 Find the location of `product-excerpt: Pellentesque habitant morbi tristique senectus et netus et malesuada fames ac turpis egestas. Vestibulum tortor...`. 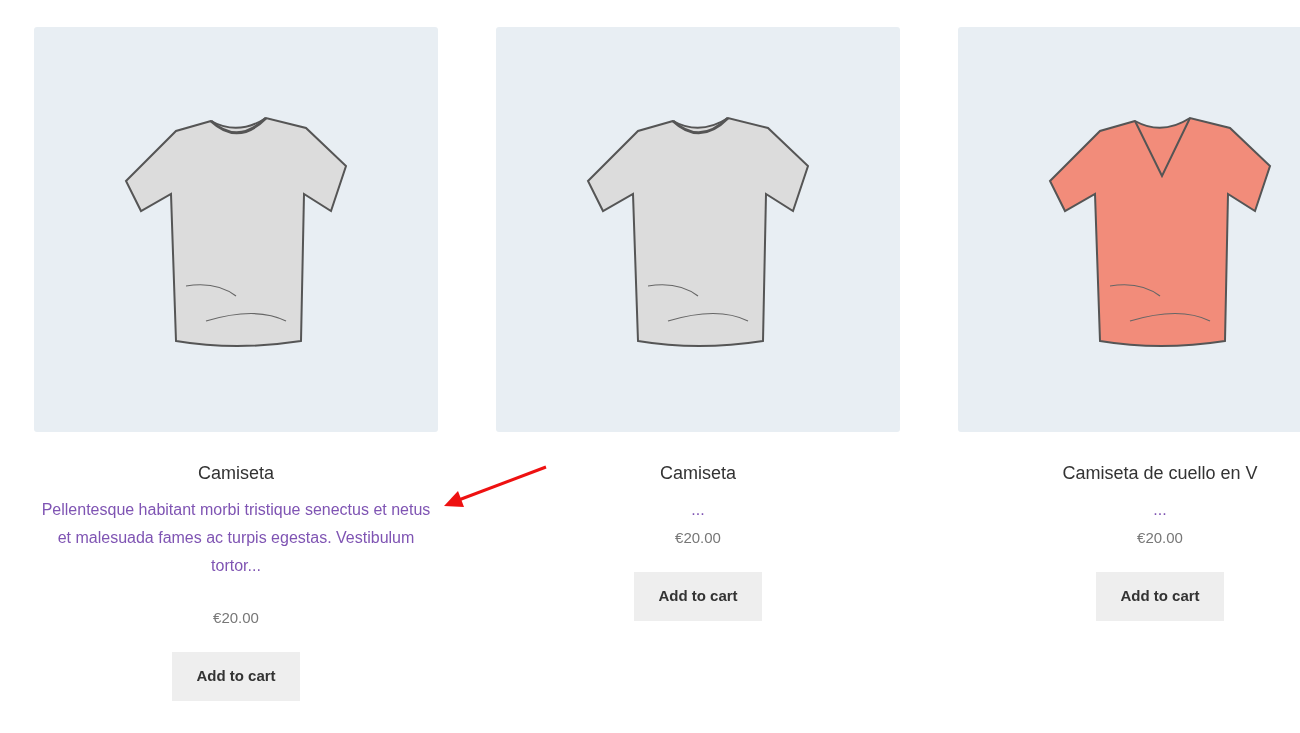

product-excerpt: Pellentesque habitant morbi tristique senectus et netus et malesuada fames ac turpis egestas. Vestibulum tortor... is located at coordinates (236, 538).